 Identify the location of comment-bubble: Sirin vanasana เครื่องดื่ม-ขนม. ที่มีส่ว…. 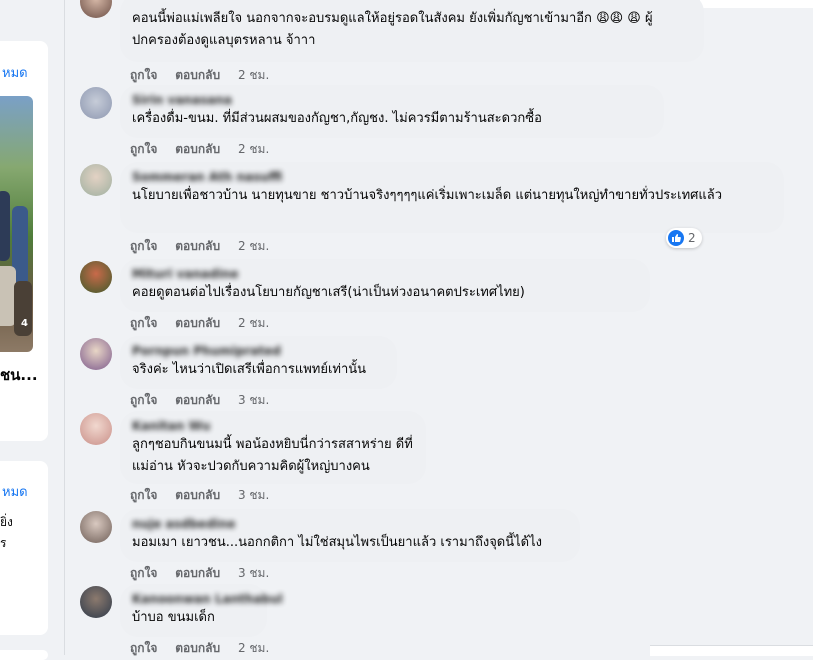
(392, 111).